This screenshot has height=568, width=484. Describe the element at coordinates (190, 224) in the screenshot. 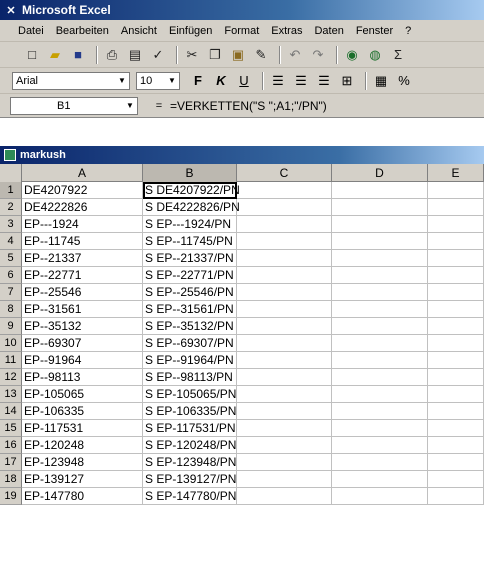

I see `cell-b: S EP---1924/PN` at that location.